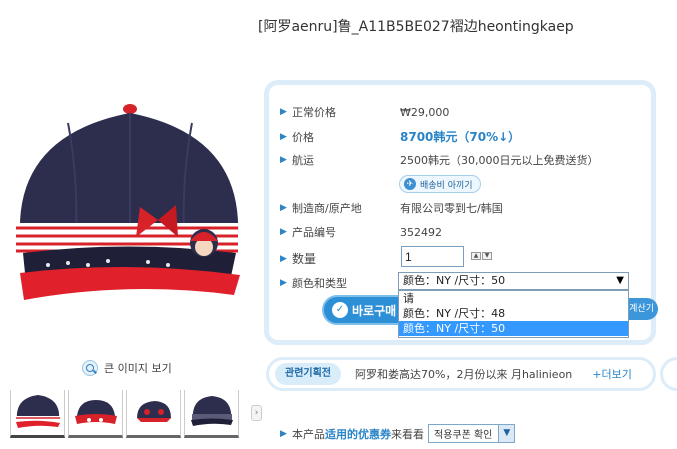 Image resolution: width=677 pixels, height=449 pixels. I want to click on info-row-quantity: ▶ 数量, so click(340, 258).